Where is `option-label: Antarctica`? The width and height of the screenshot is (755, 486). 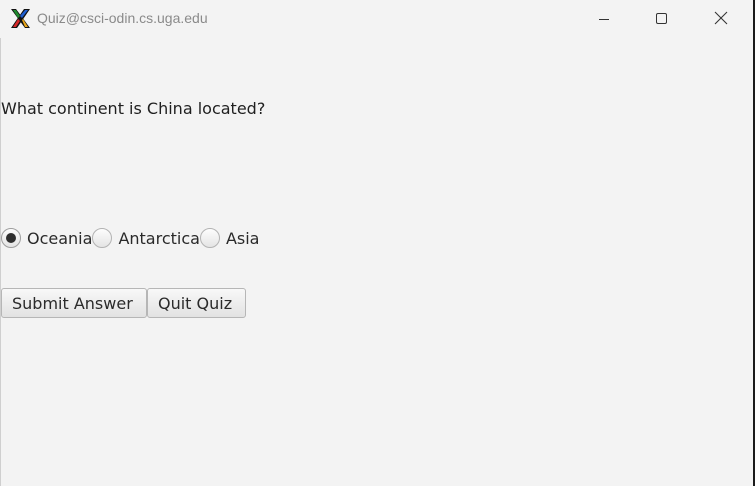 option-label: Antarctica is located at coordinates (159, 238).